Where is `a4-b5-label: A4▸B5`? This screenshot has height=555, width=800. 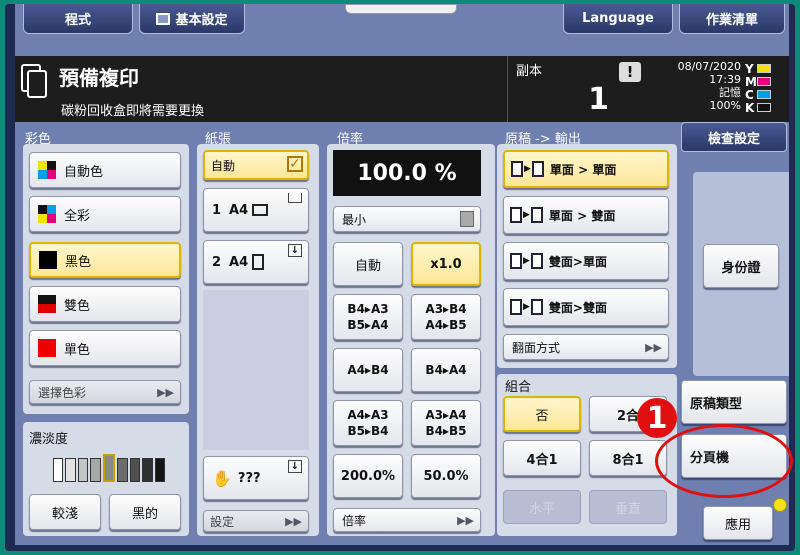
a4-b5-label: A4▸B5 is located at coordinates (446, 325).